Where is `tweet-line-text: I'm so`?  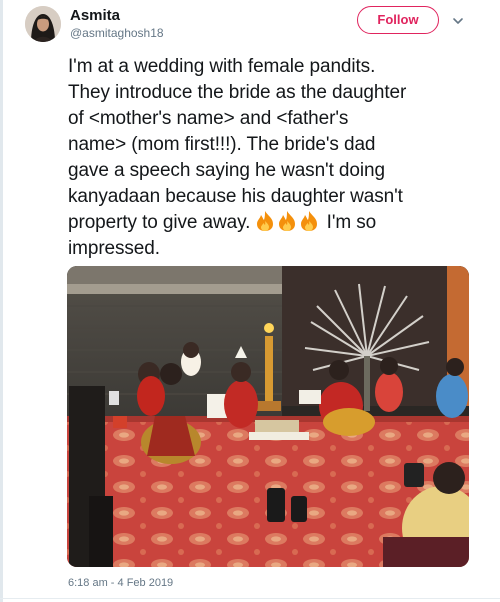
tweet-line-text: I'm so is located at coordinates (351, 222).